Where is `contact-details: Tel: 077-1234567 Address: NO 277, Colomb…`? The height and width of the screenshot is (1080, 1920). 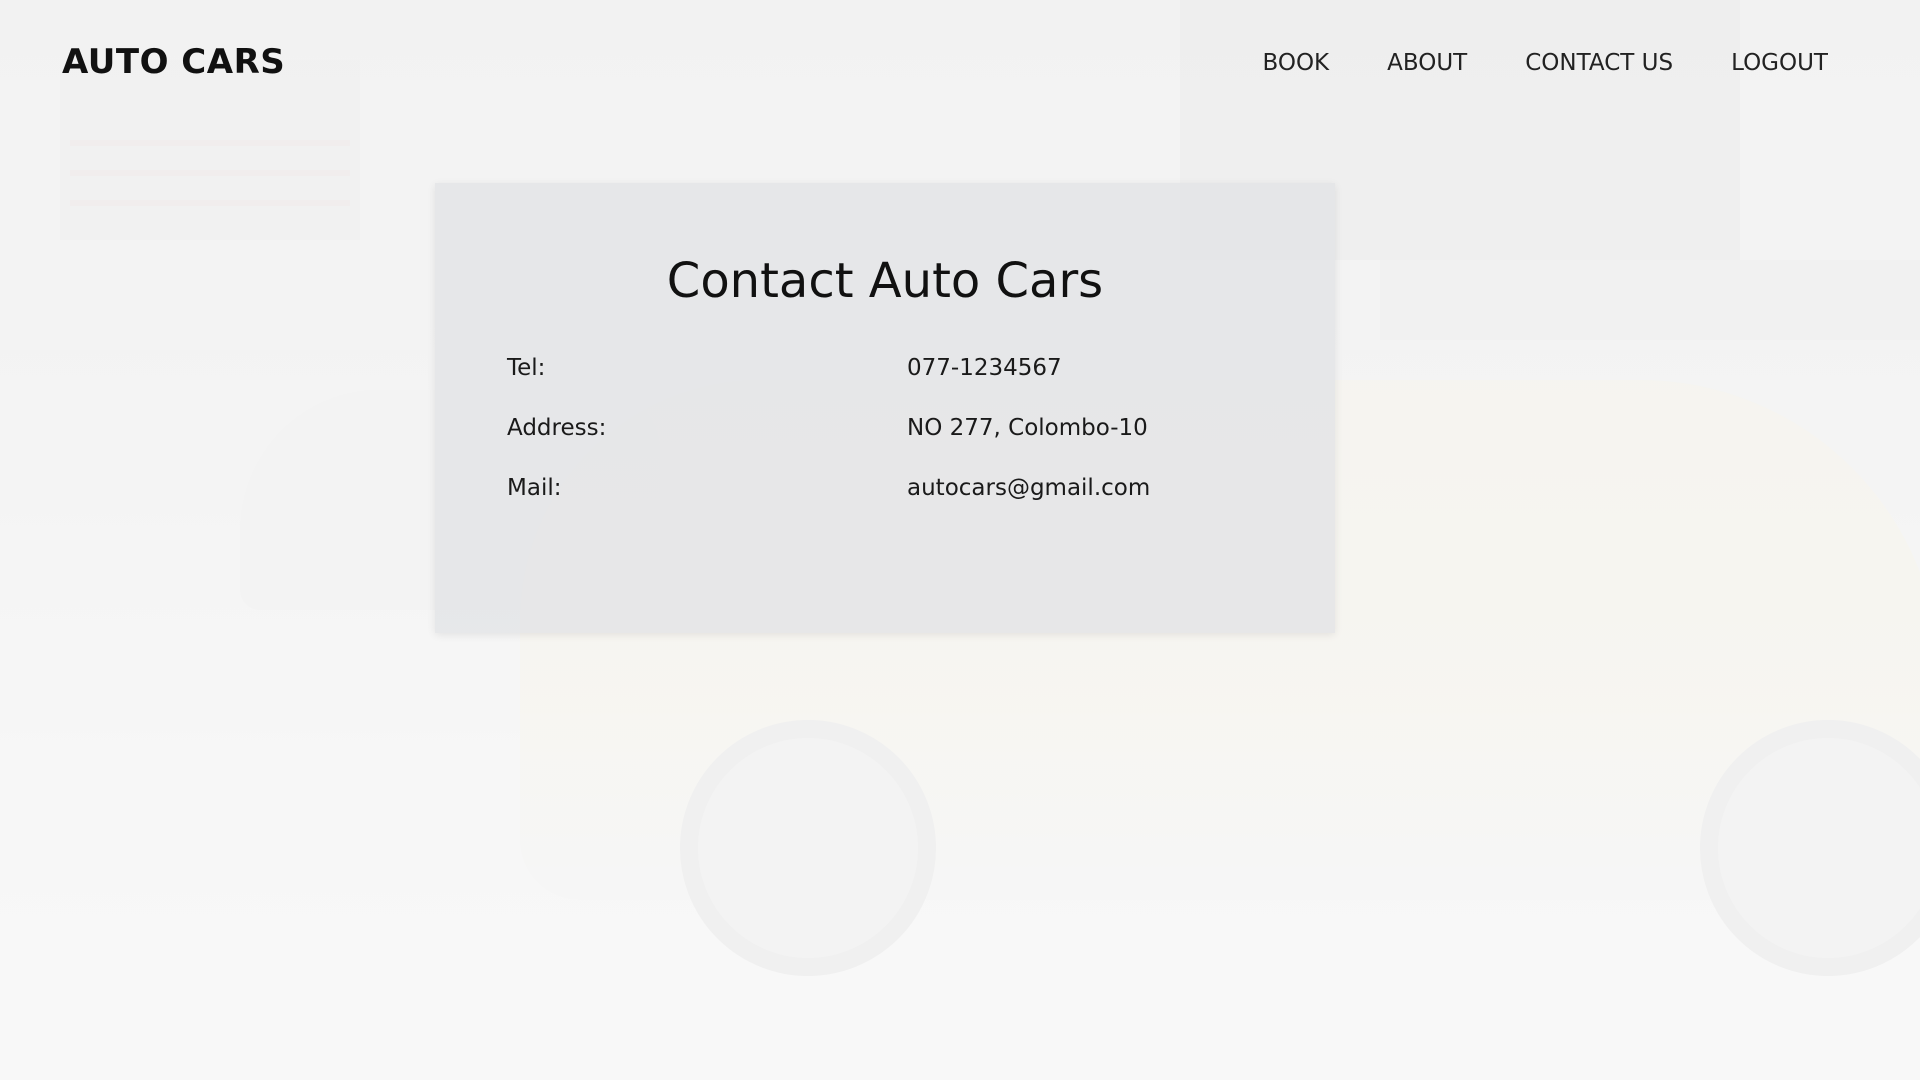 contact-details: Tel: 077-1234567 Address: NO 277, Colomb… is located at coordinates (887, 428).